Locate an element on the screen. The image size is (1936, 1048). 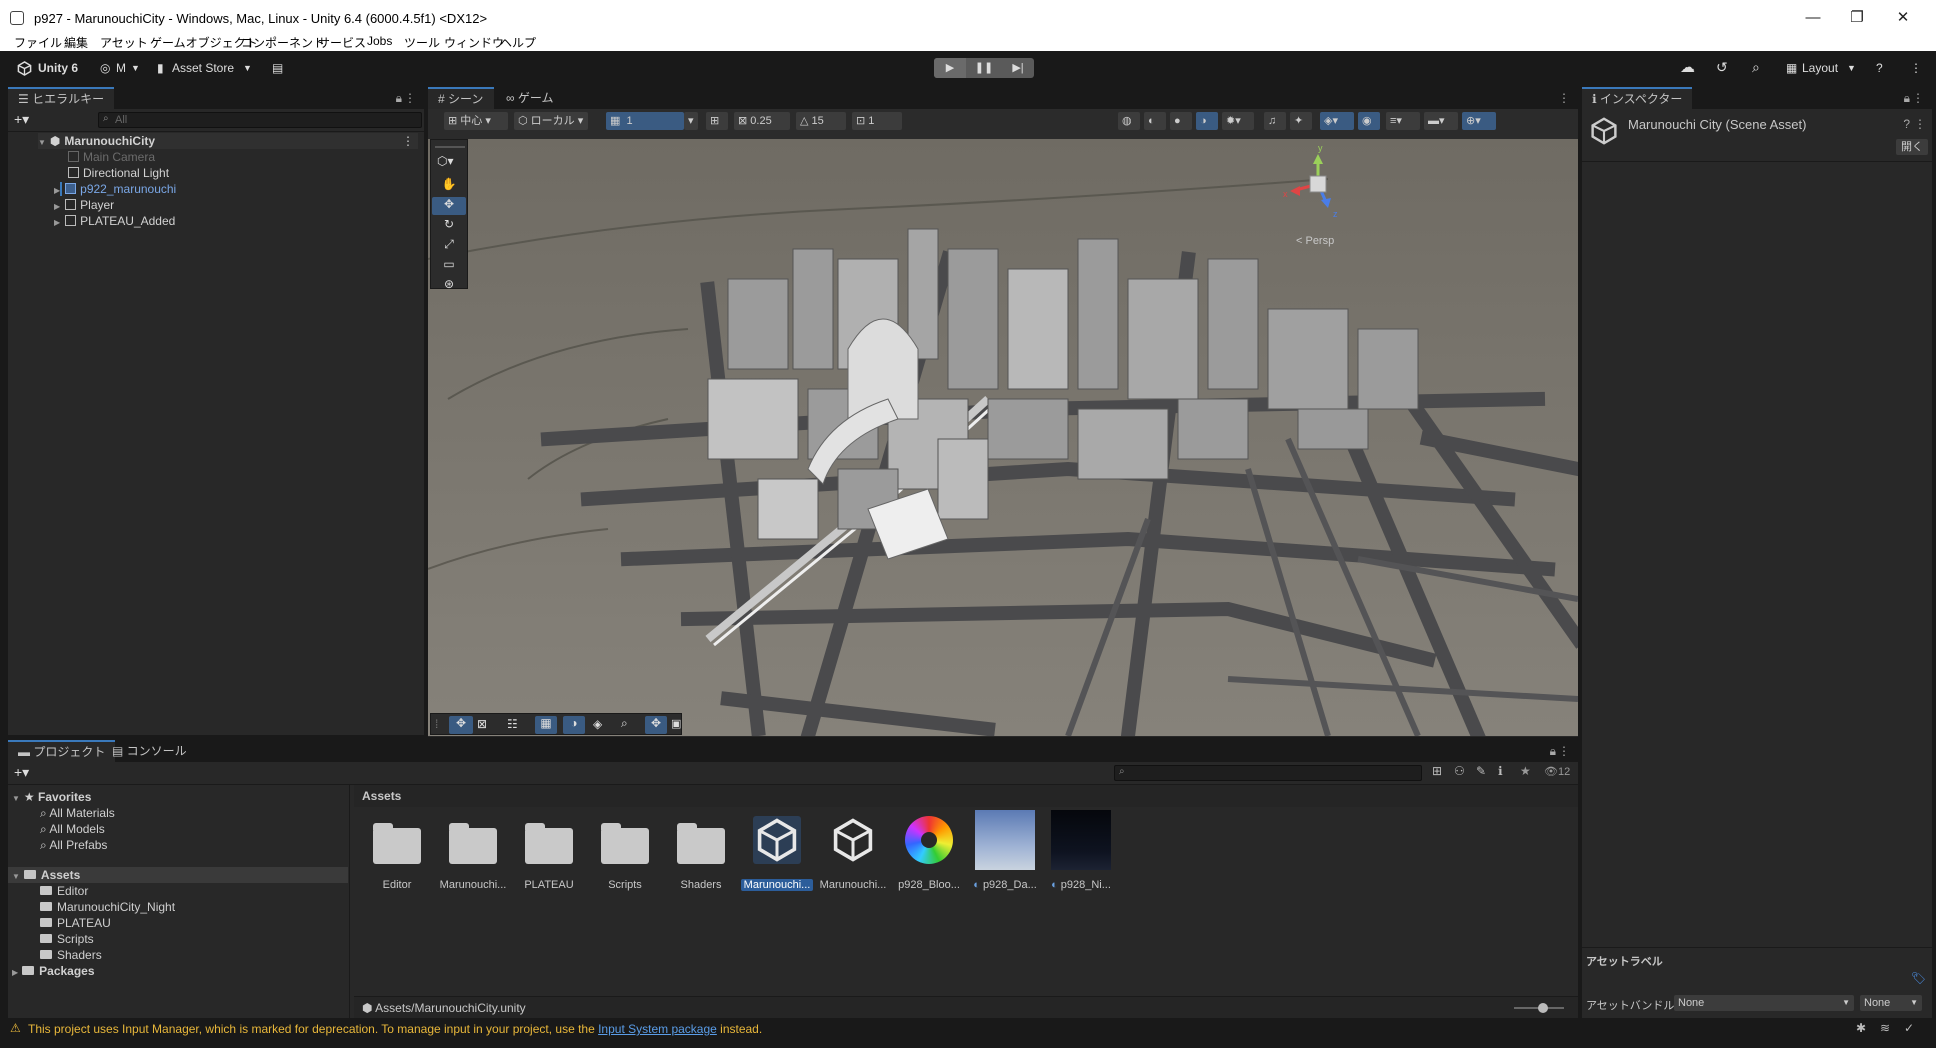
hierarchy-item-player: ▶ Player is located at coordinates (84, 205).